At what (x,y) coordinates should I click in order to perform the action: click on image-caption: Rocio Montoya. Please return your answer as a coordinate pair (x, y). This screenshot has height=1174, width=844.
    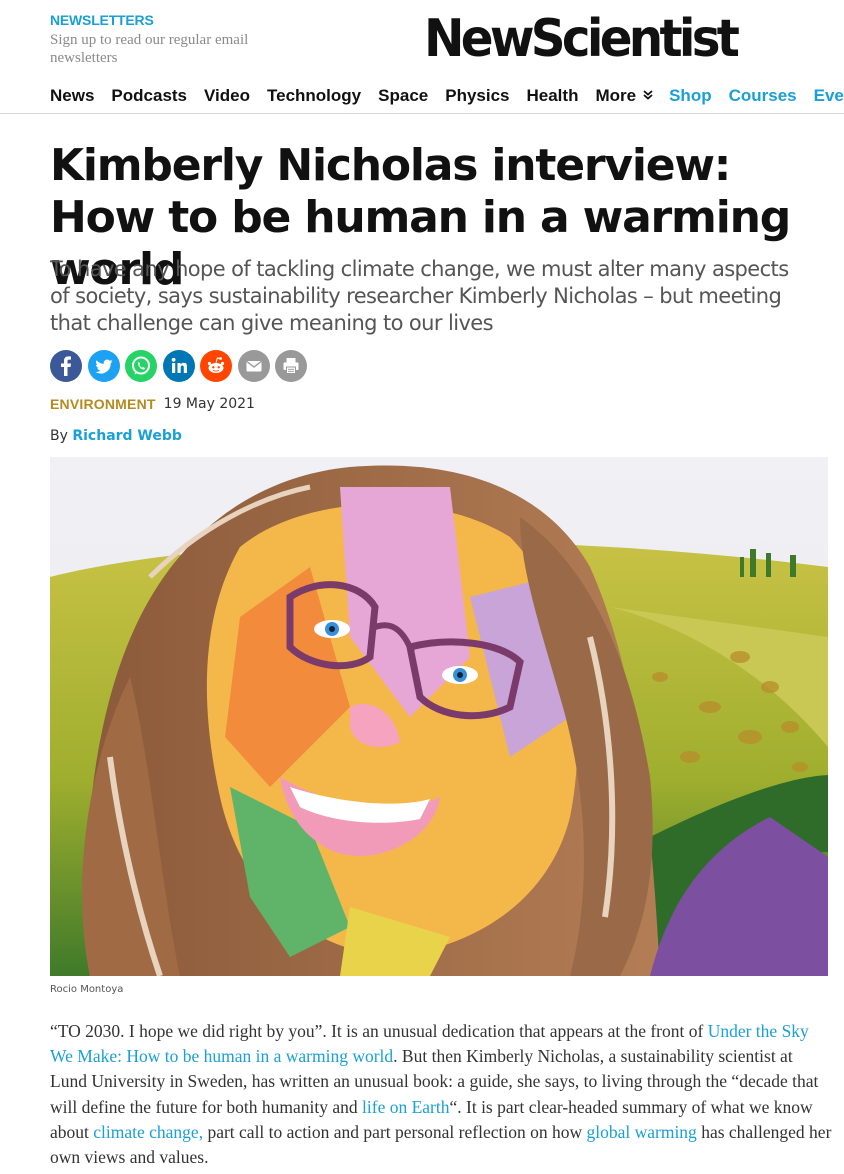
    Looking at the image, I should click on (87, 989).